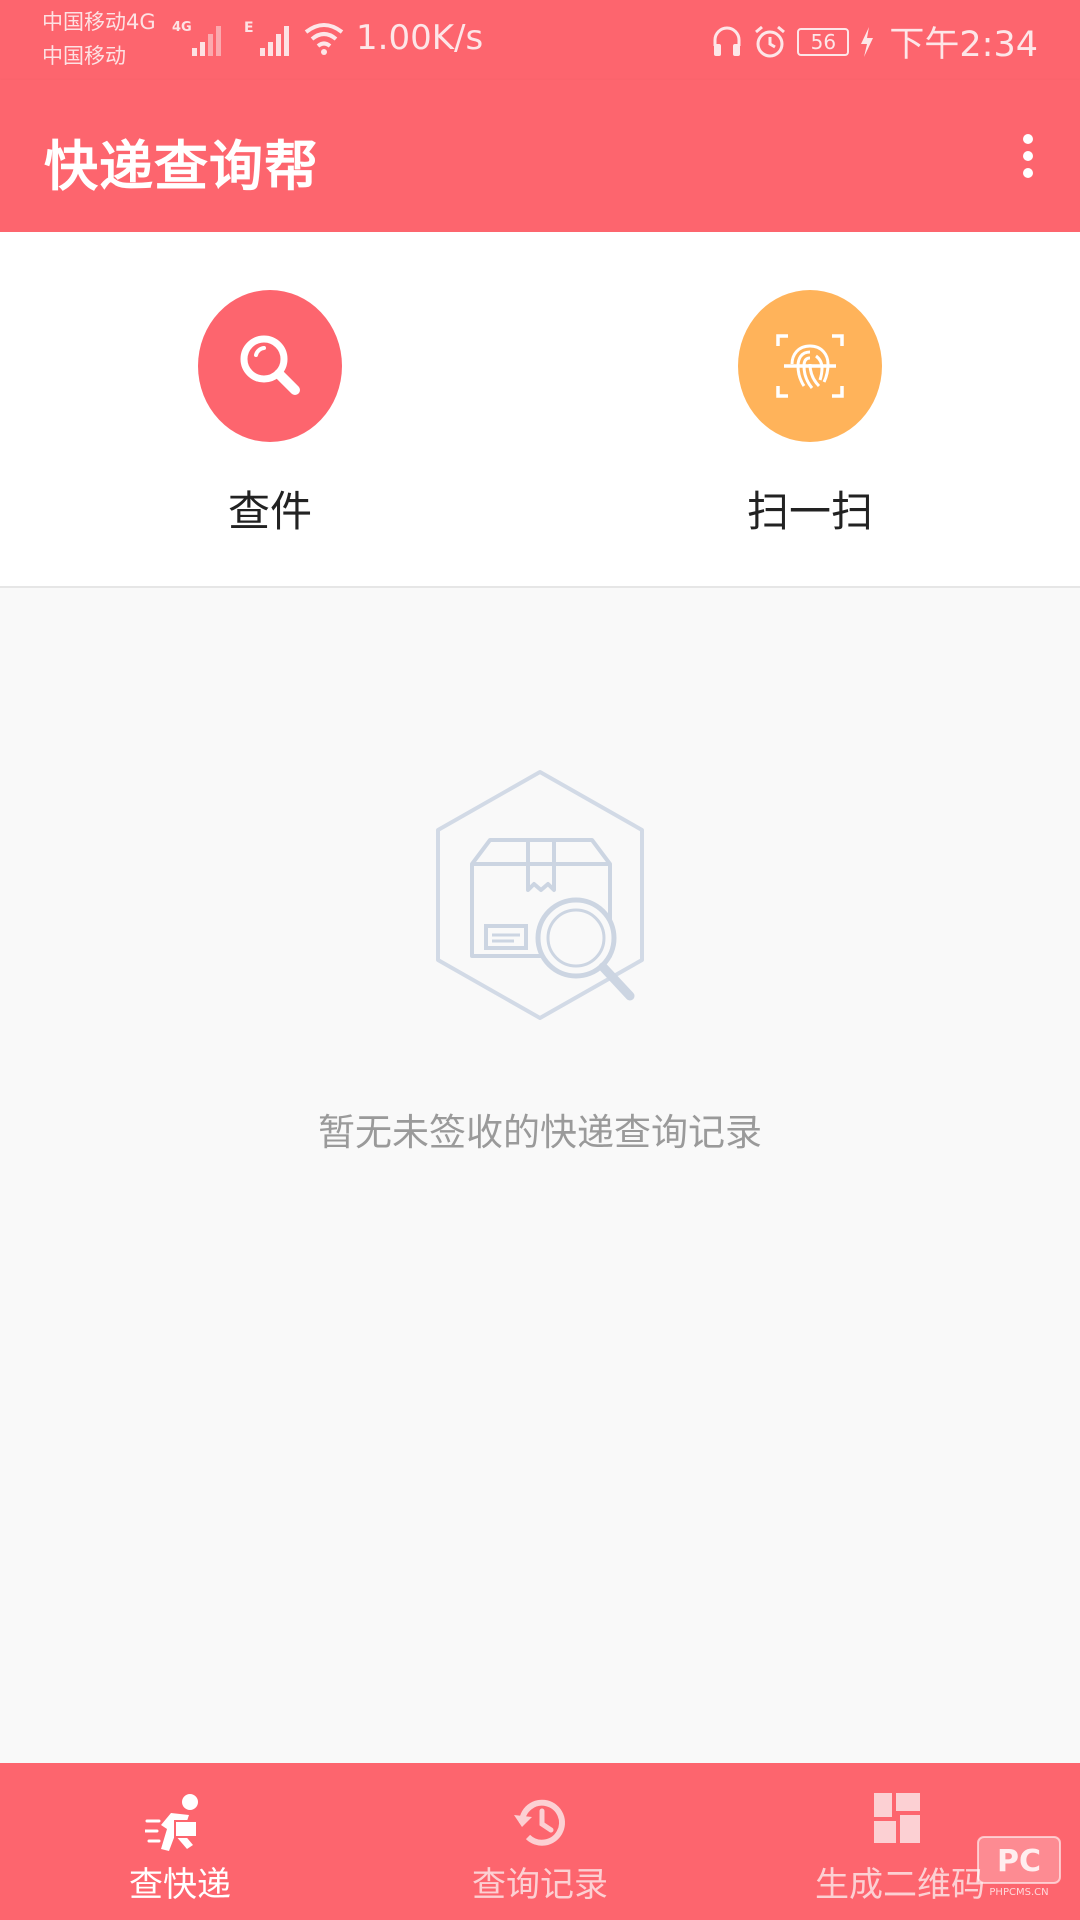 Image resolution: width=1080 pixels, height=1920 pixels. I want to click on charging-icon, so click(867, 41).